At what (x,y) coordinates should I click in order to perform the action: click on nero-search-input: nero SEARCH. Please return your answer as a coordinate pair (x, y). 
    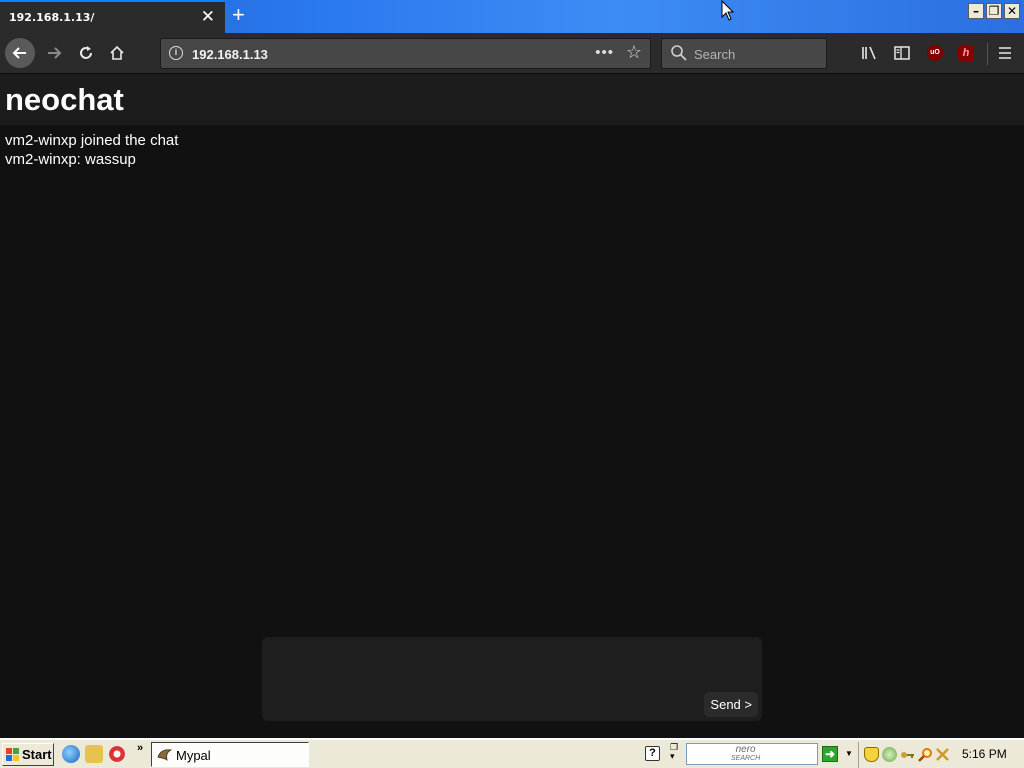
    Looking at the image, I should click on (752, 754).